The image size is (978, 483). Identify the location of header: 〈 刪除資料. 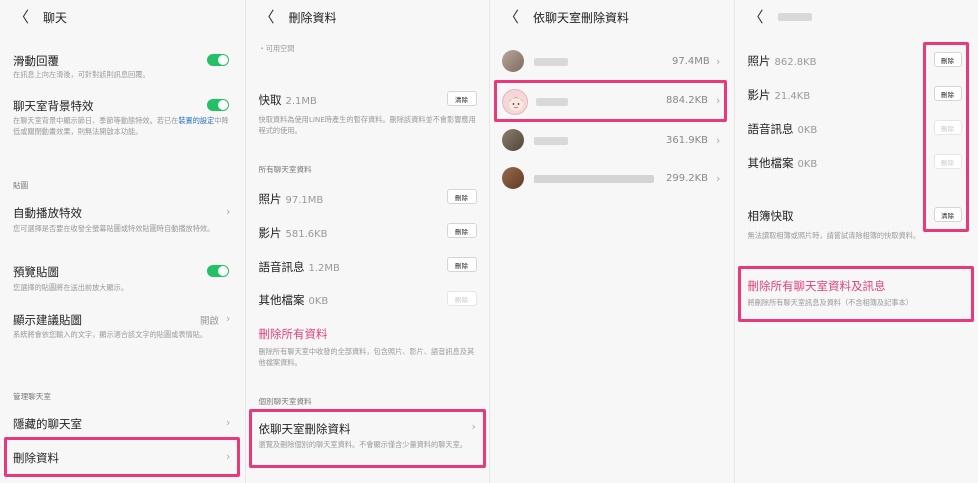
(367, 17).